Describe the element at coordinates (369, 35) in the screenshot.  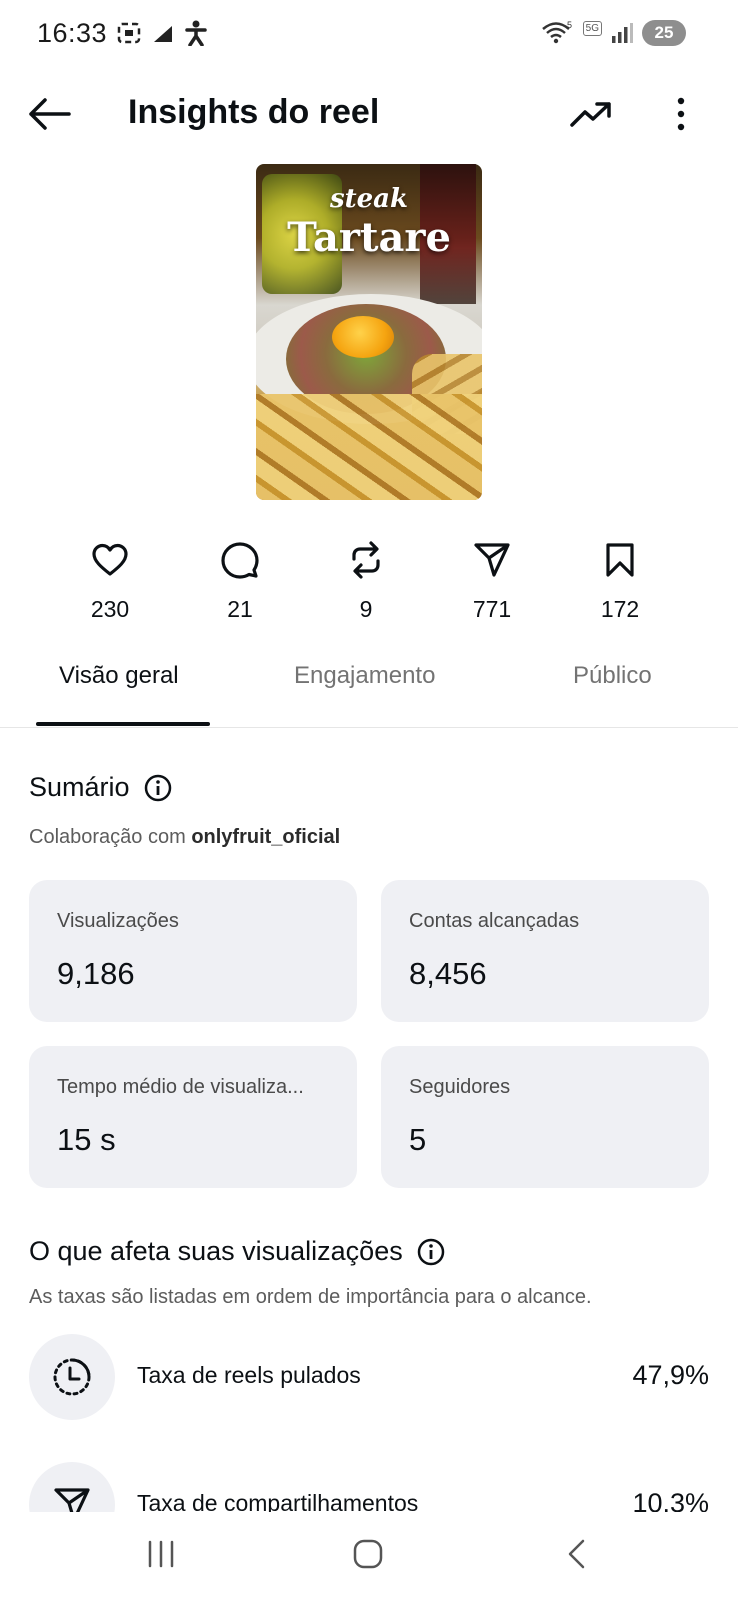
I see `status-bar: 16:33 5 5G 25` at that location.